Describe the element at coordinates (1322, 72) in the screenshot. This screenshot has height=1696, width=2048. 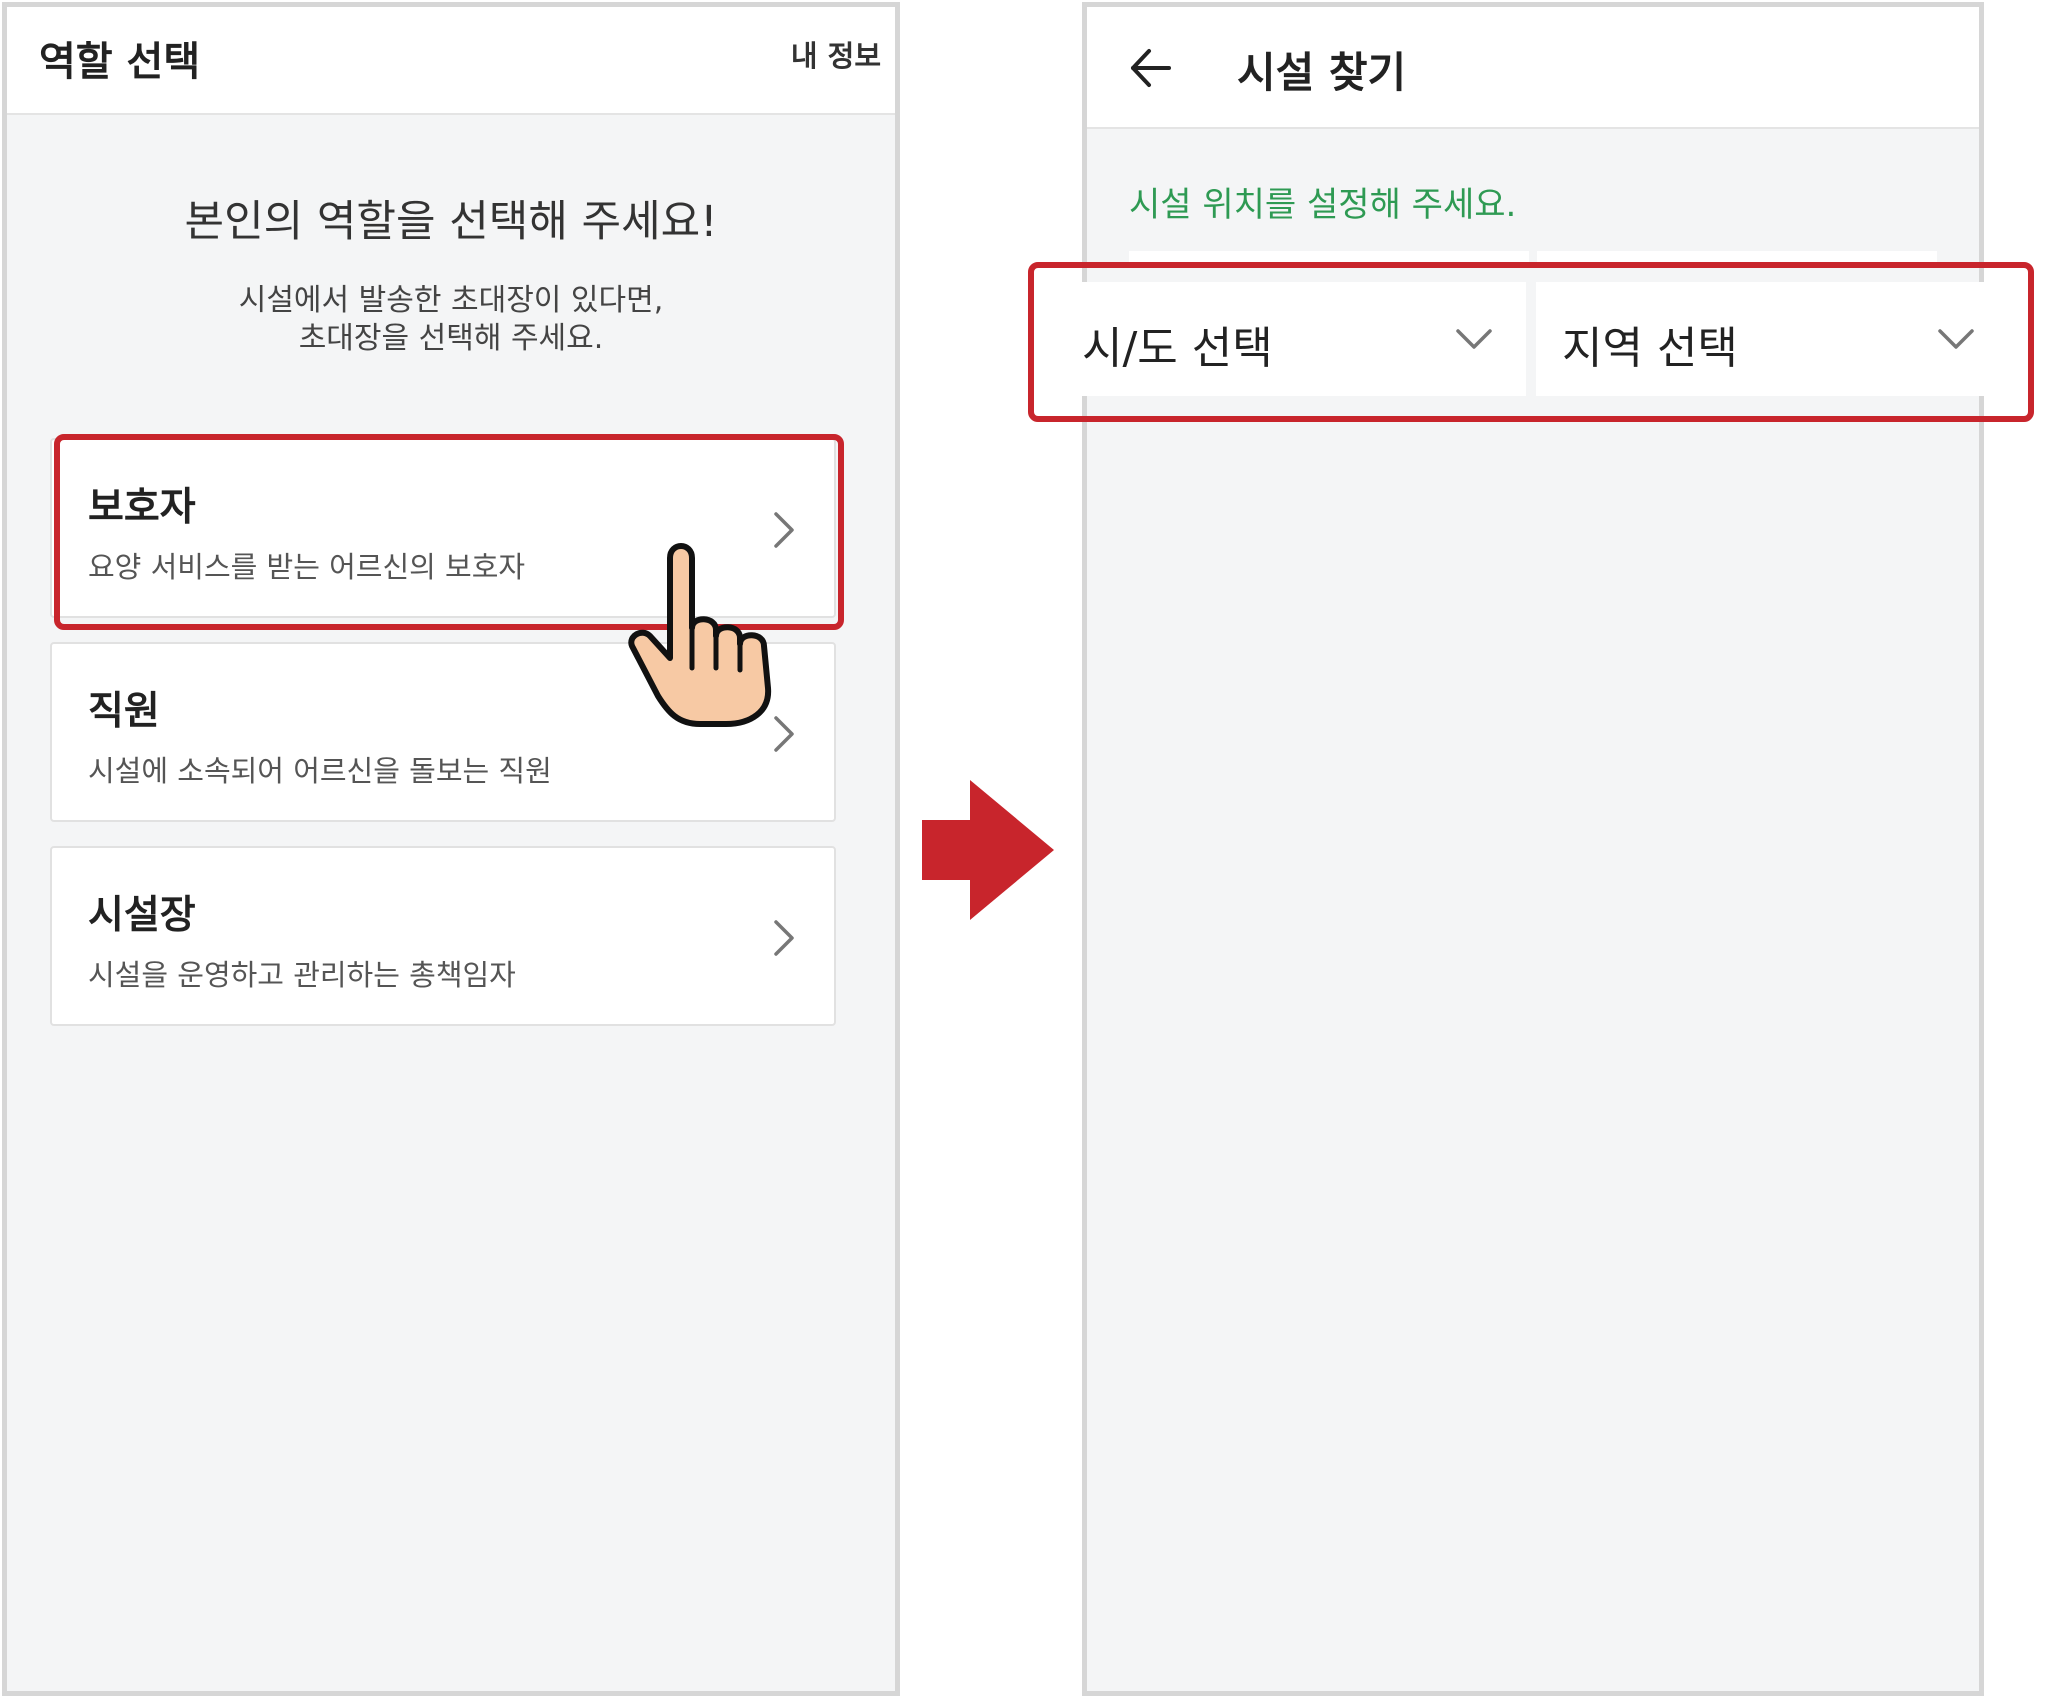
I see `page-title: 시설 찾기` at that location.